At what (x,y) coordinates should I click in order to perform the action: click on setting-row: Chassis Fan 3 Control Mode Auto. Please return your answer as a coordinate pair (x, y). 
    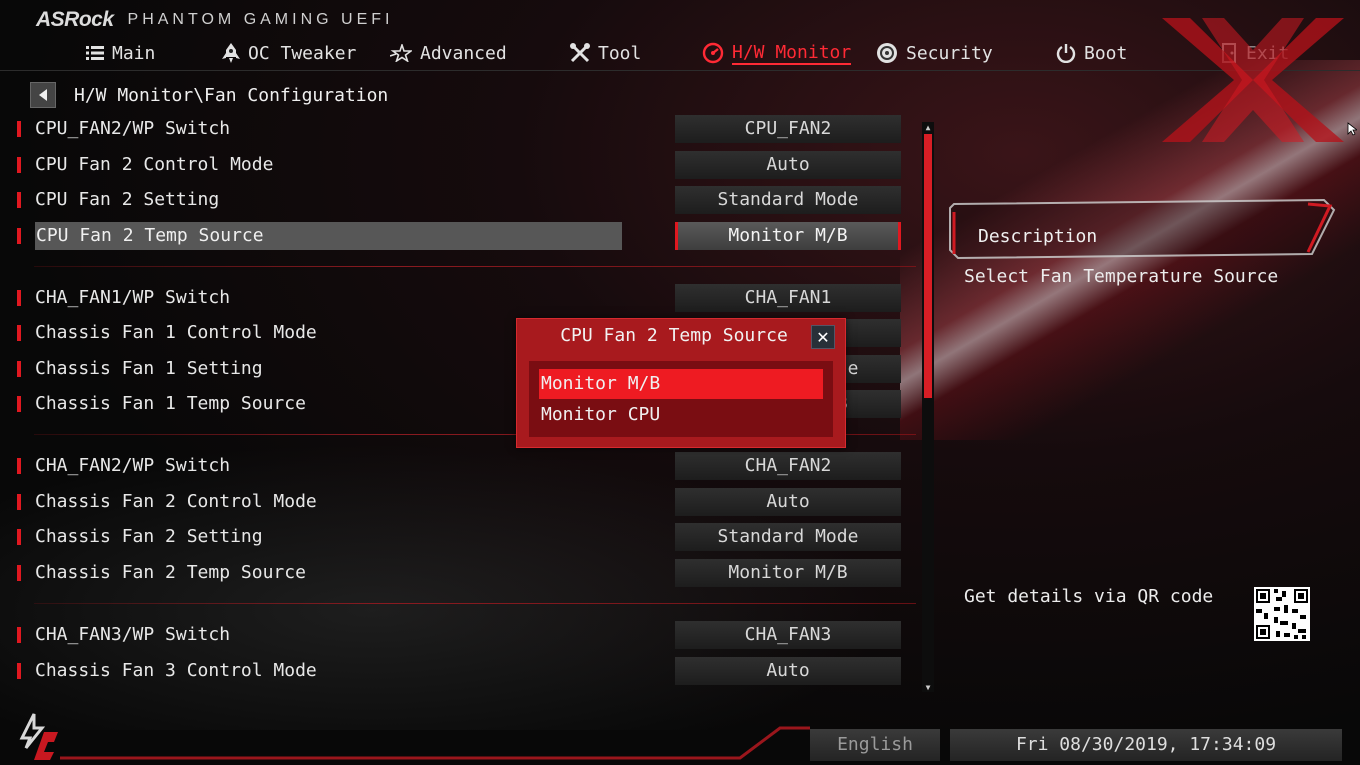
    Looking at the image, I should click on (459, 671).